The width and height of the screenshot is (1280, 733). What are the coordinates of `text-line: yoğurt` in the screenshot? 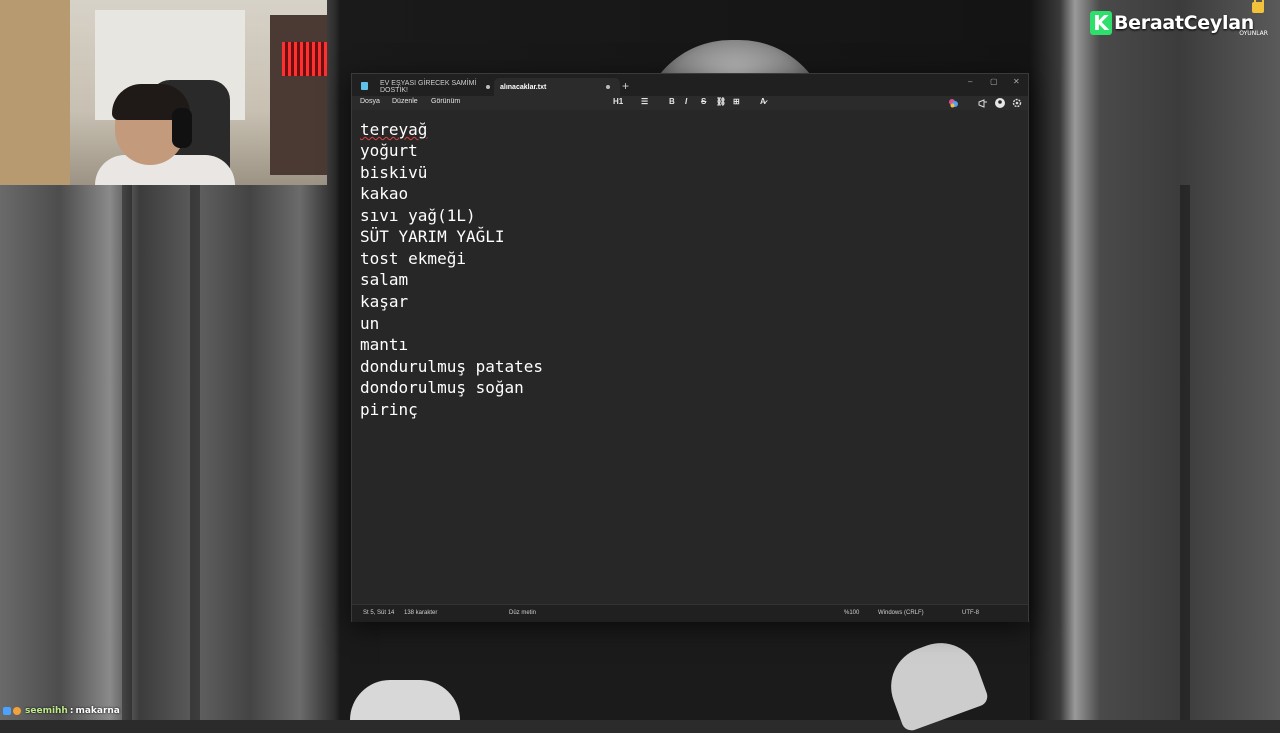 It's located at (389, 151).